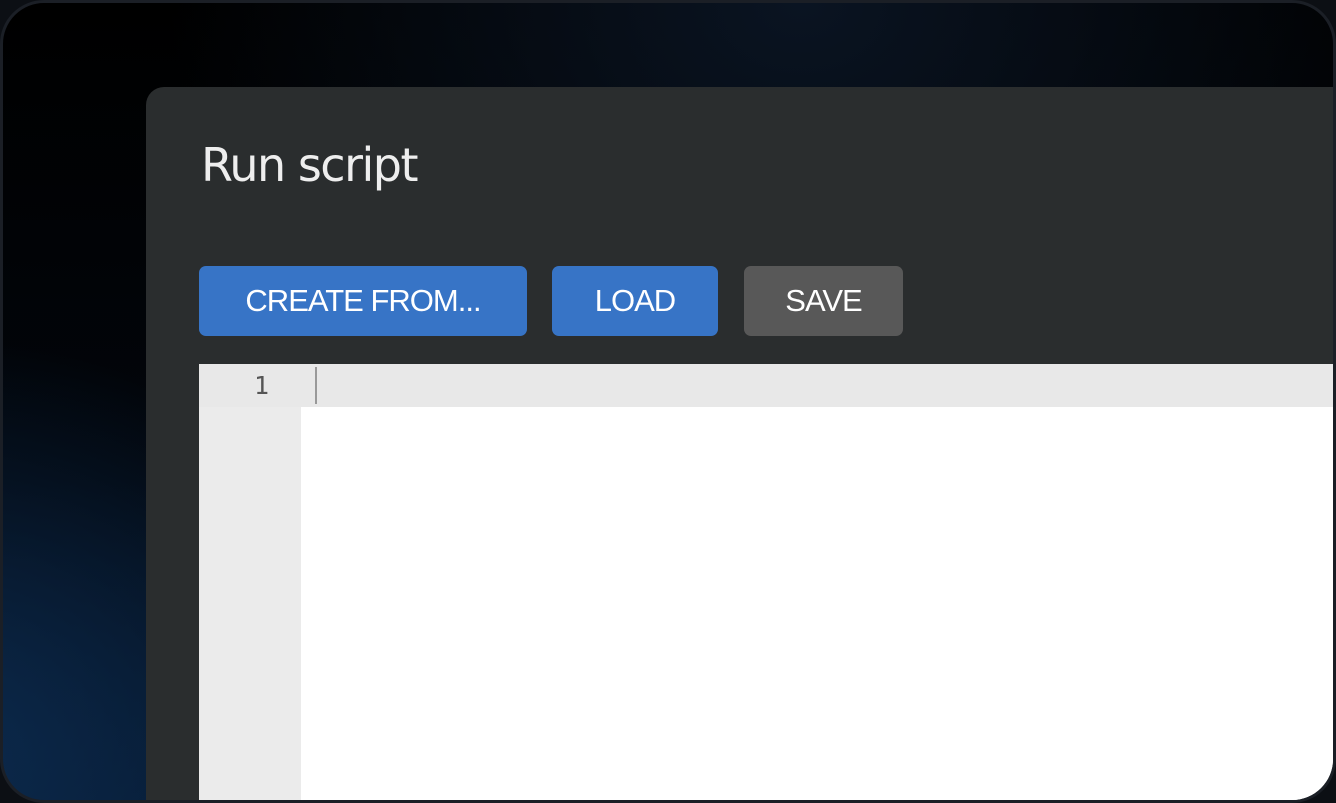  What do you see at coordinates (250, 582) in the screenshot?
I see `line-number-gutter` at bounding box center [250, 582].